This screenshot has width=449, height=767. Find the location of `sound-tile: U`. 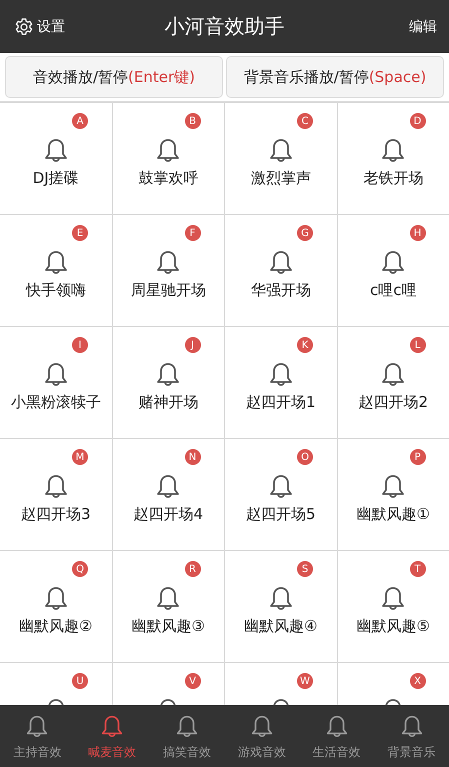

sound-tile: U is located at coordinates (56, 684).